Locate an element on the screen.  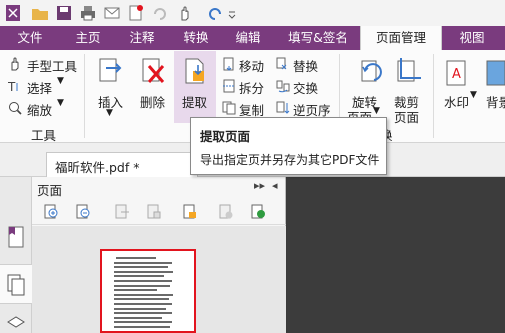
swap-button: 交换 is located at coordinates (305, 87).